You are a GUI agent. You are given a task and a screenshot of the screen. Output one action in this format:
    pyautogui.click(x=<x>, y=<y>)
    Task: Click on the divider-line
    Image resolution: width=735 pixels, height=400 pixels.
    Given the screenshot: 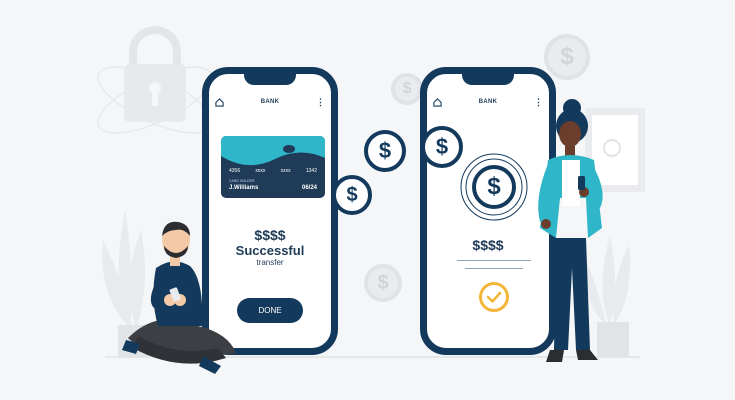 What is the action you would take?
    pyautogui.click(x=494, y=268)
    